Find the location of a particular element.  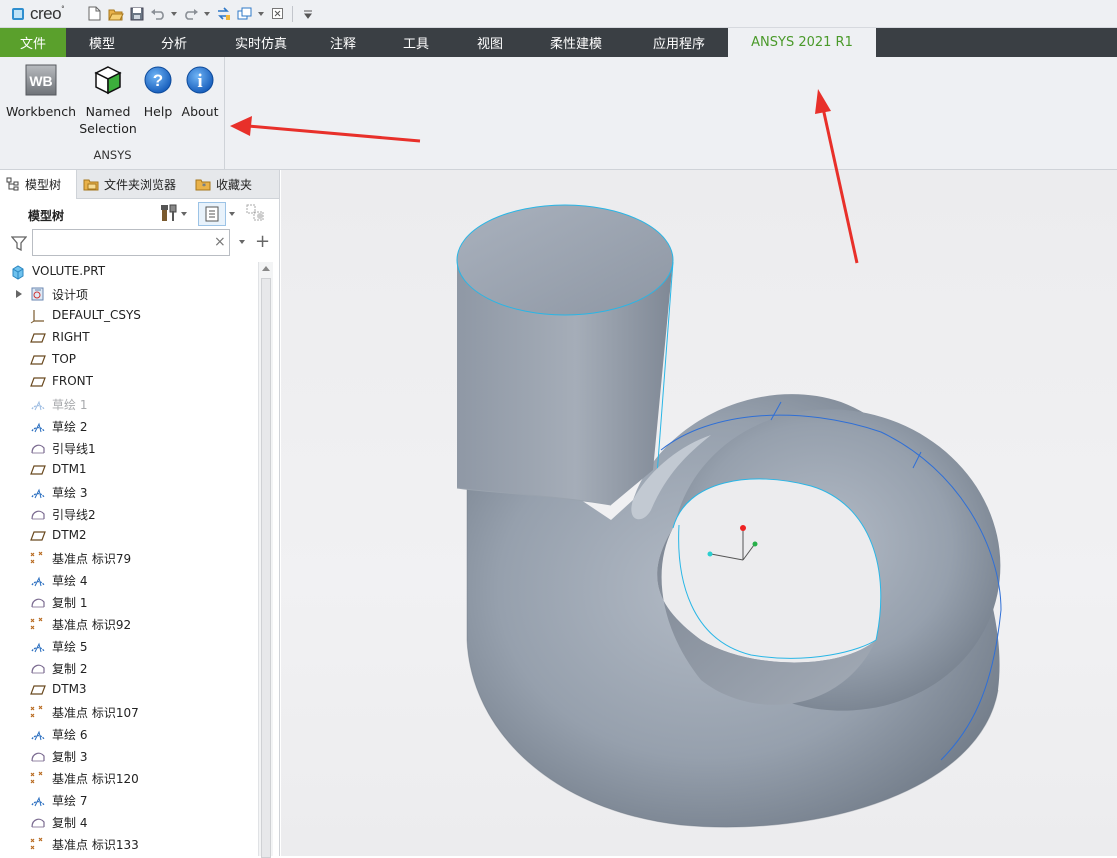

info-icon-text: i is located at coordinates (199, 81).